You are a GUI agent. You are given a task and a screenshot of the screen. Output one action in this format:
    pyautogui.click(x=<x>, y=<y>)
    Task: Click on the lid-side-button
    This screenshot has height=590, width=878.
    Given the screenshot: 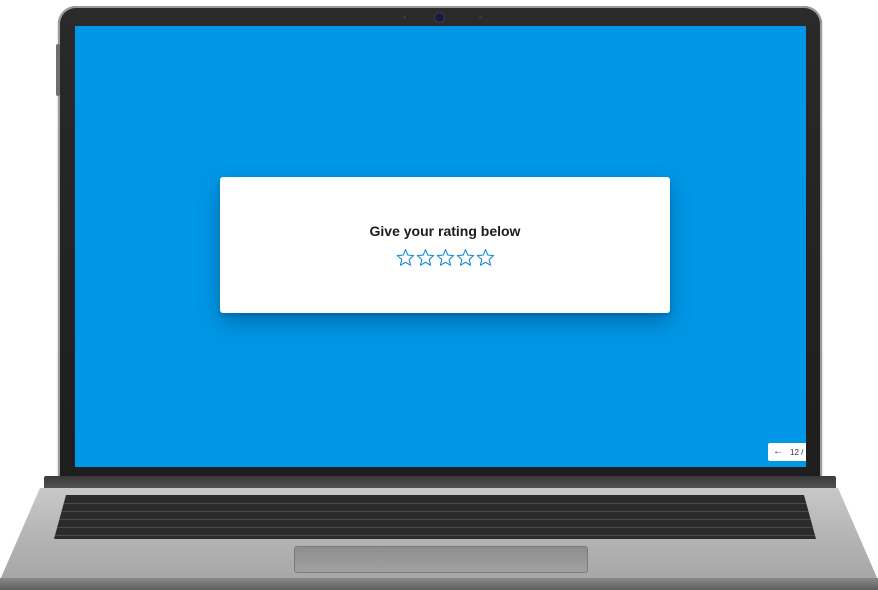 What is the action you would take?
    pyautogui.click(x=58, y=70)
    